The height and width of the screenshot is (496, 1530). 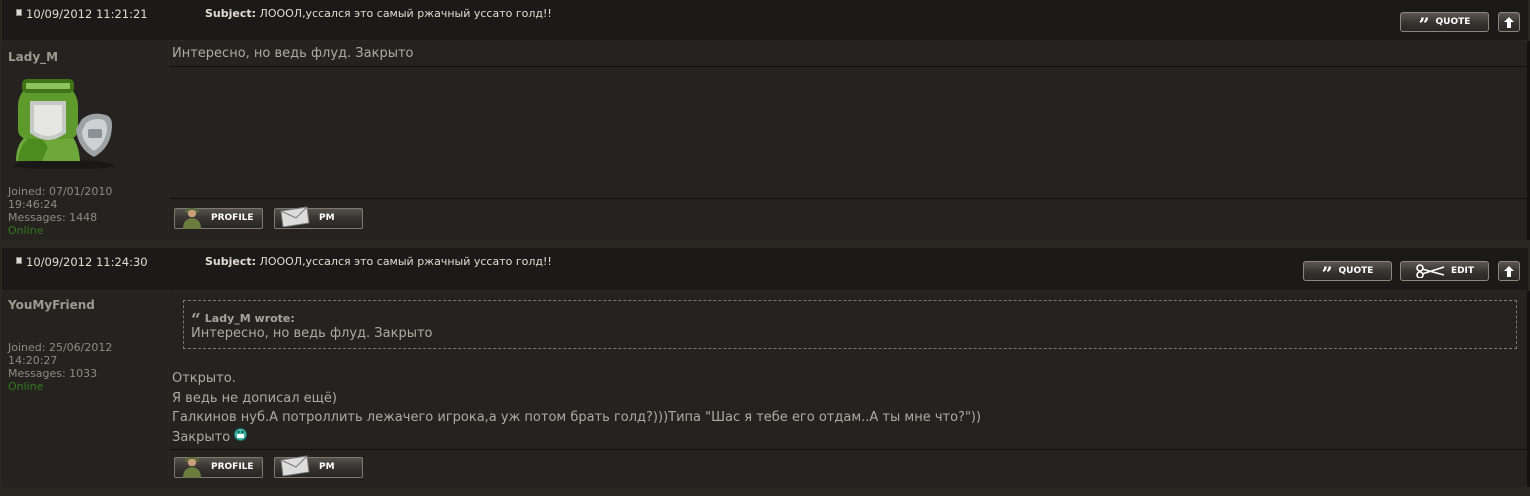 What do you see at coordinates (51, 305) in the screenshot?
I see `author-name: YouMyFriend` at bounding box center [51, 305].